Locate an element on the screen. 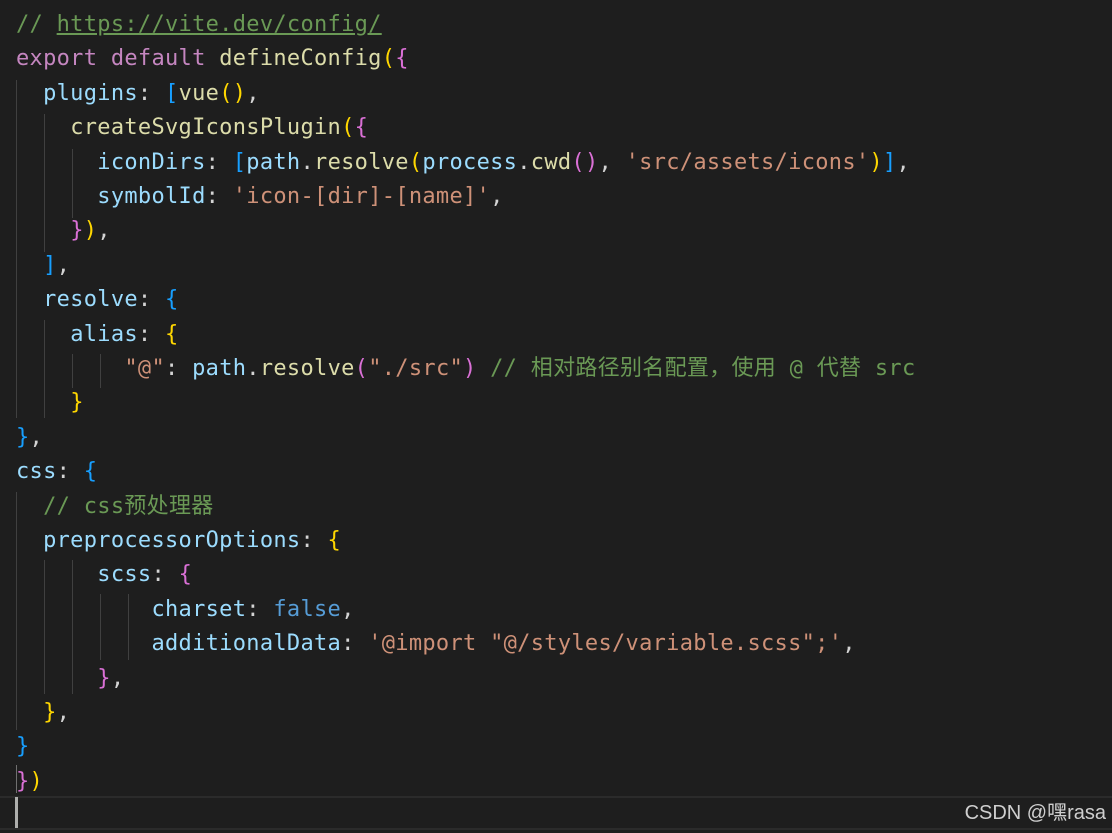 This screenshot has height=833, width=1112. code-token: '@import "@/styles/variable.scss";' is located at coordinates (605, 644).